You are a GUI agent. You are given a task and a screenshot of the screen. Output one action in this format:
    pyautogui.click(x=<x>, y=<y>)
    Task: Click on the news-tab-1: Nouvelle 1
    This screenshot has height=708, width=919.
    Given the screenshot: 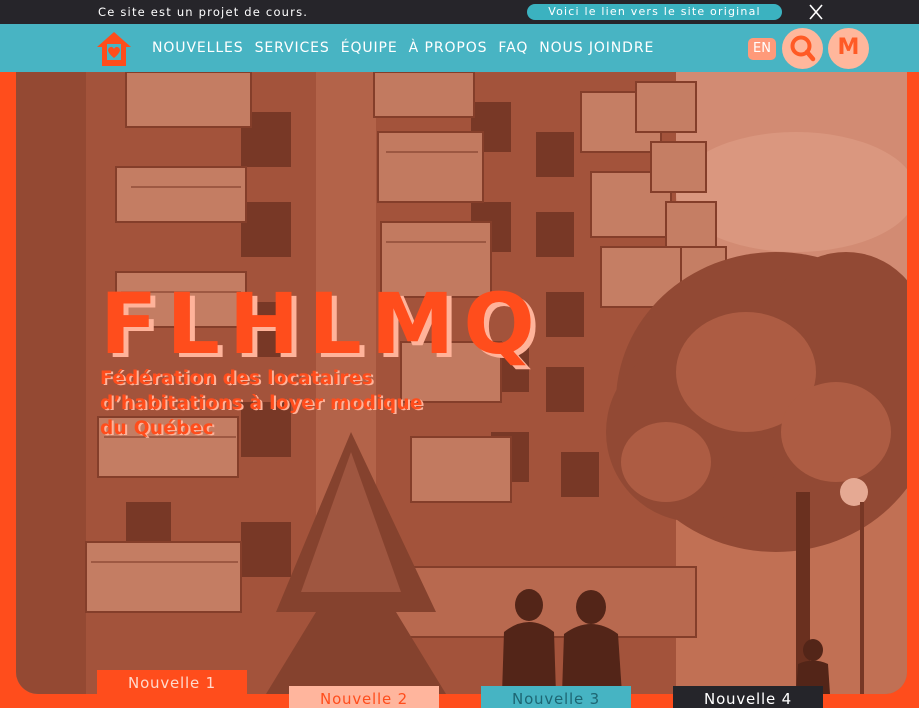 What is the action you would take?
    pyautogui.click(x=172, y=684)
    